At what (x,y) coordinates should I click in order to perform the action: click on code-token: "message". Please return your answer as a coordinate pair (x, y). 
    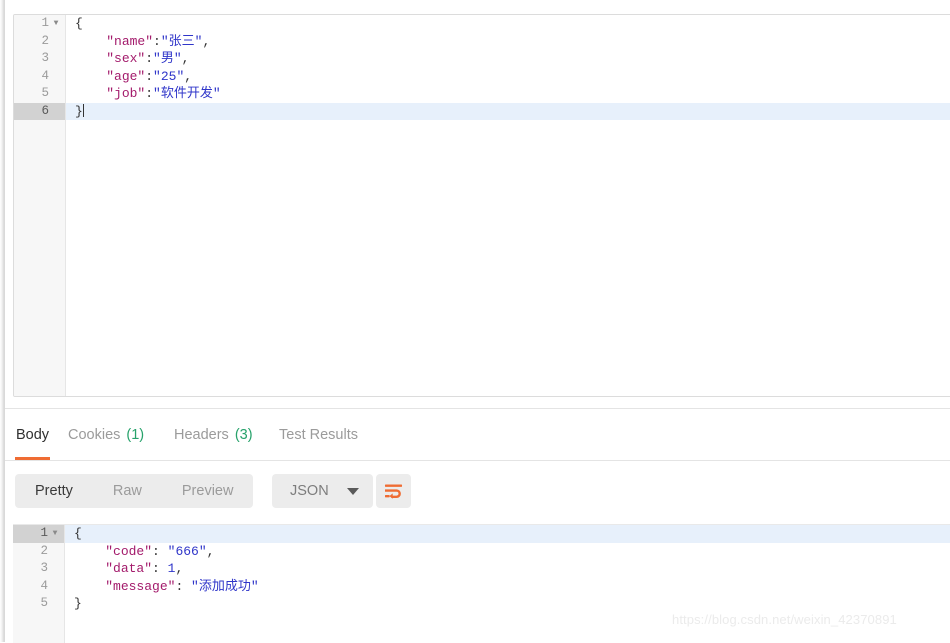
    Looking at the image, I should click on (140, 586).